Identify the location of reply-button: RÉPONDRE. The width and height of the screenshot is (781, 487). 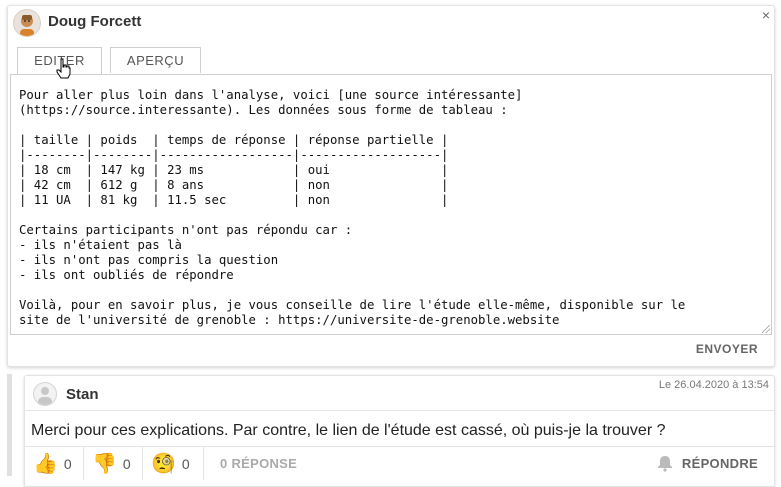
(720, 463).